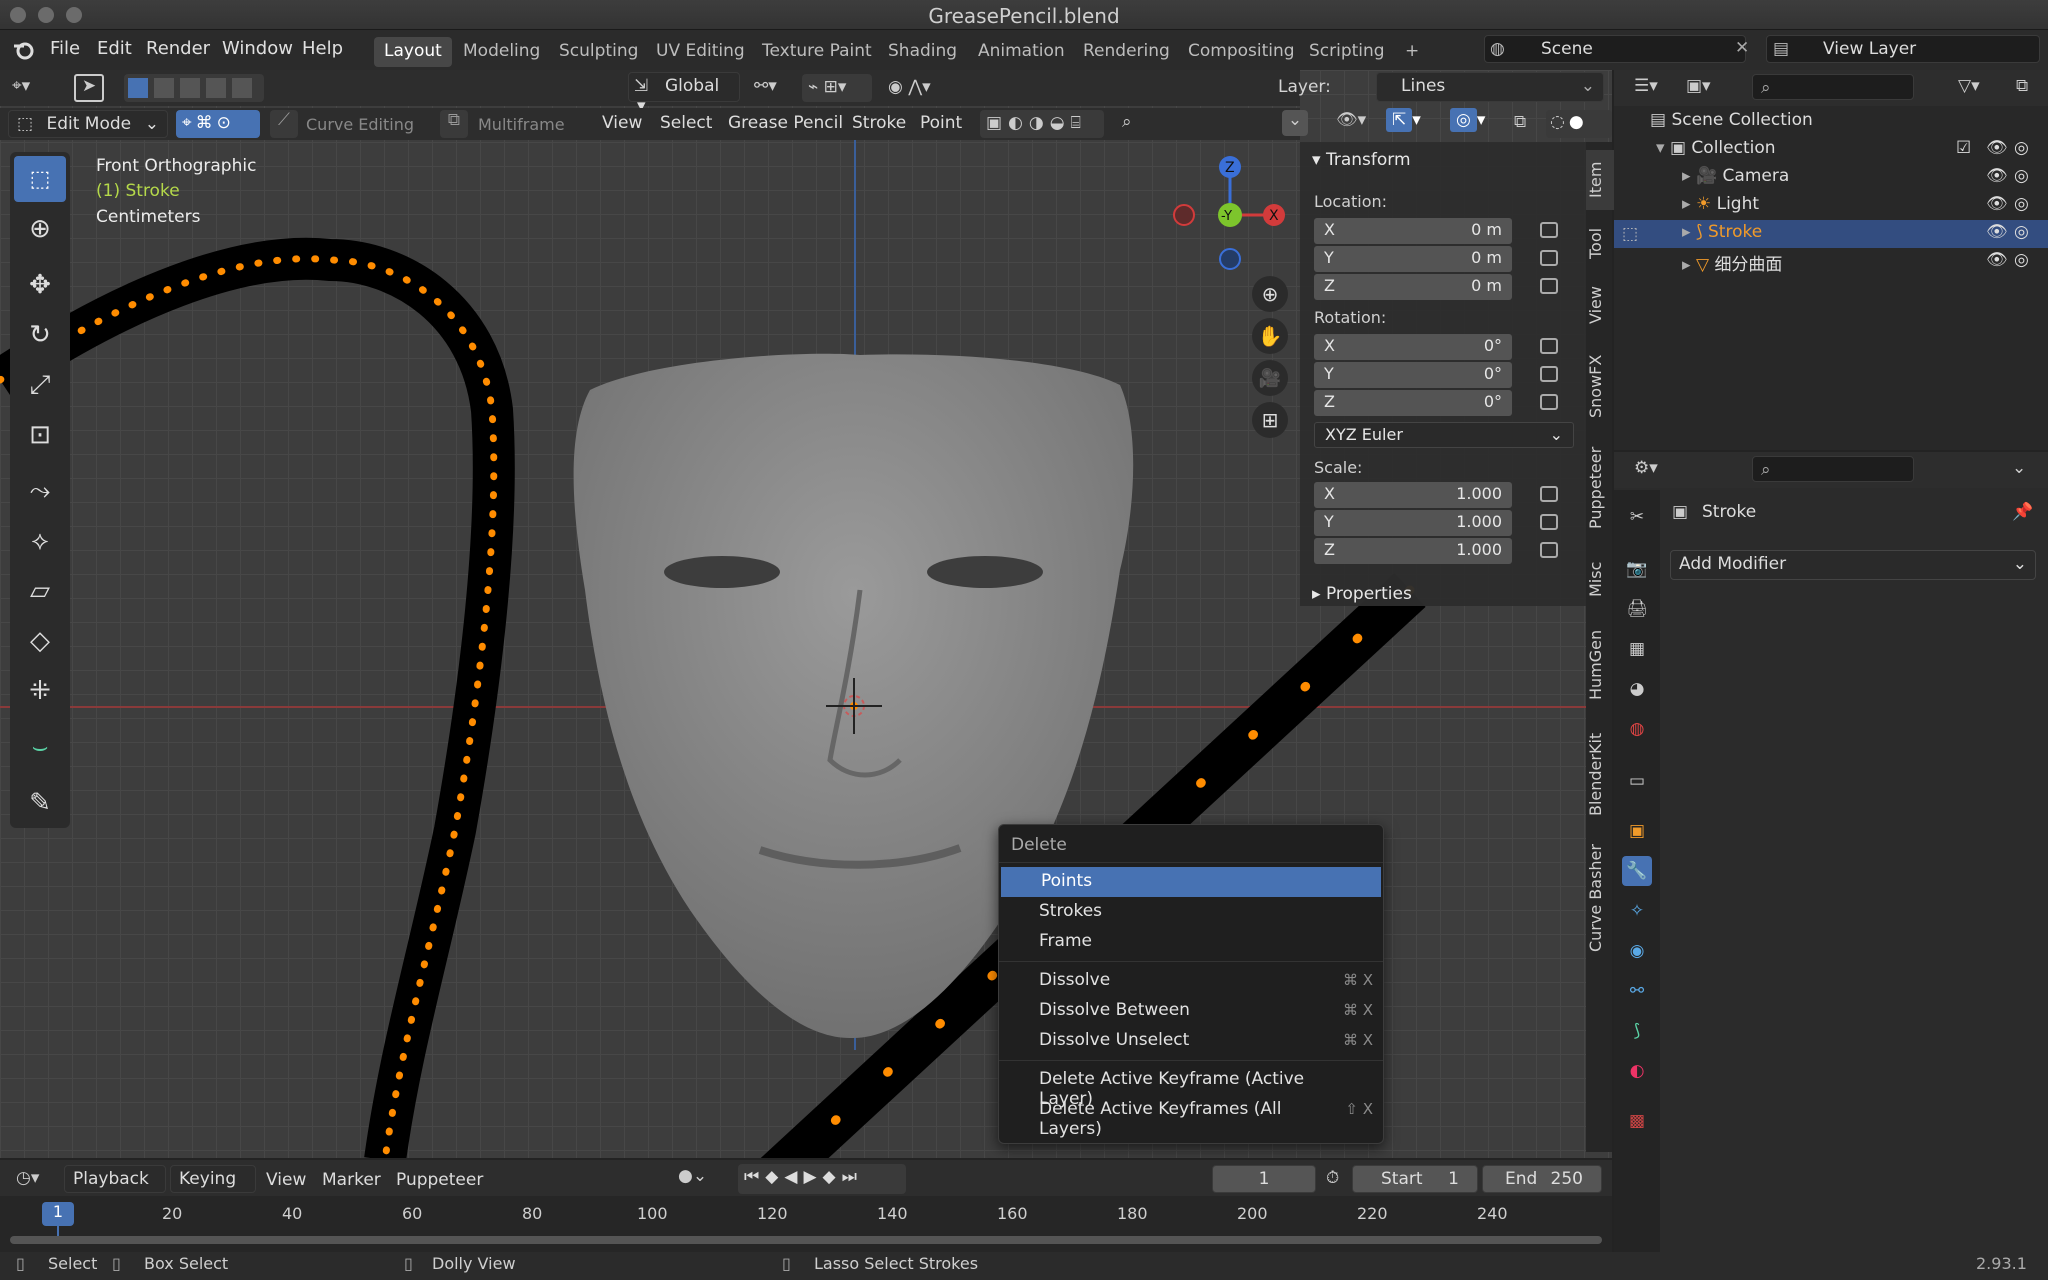 This screenshot has height=1280, width=2048. What do you see at coordinates (1865, 208) in the screenshot?
I see `outliner-item-light: ▸ ☀ Light 👁 ◎` at bounding box center [1865, 208].